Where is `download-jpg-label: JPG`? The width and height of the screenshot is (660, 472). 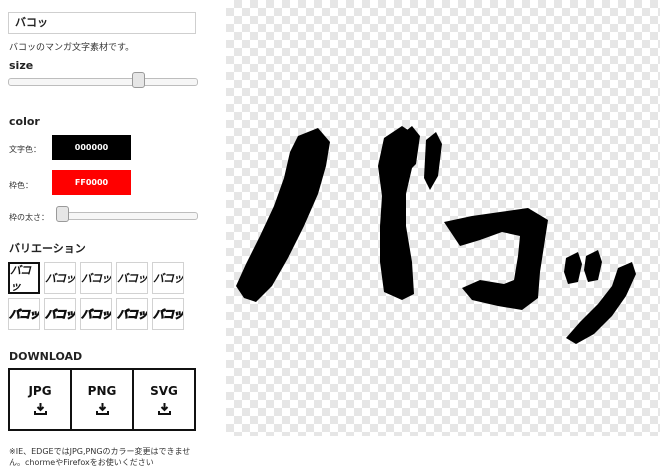
download-jpg-label: JPG is located at coordinates (40, 391).